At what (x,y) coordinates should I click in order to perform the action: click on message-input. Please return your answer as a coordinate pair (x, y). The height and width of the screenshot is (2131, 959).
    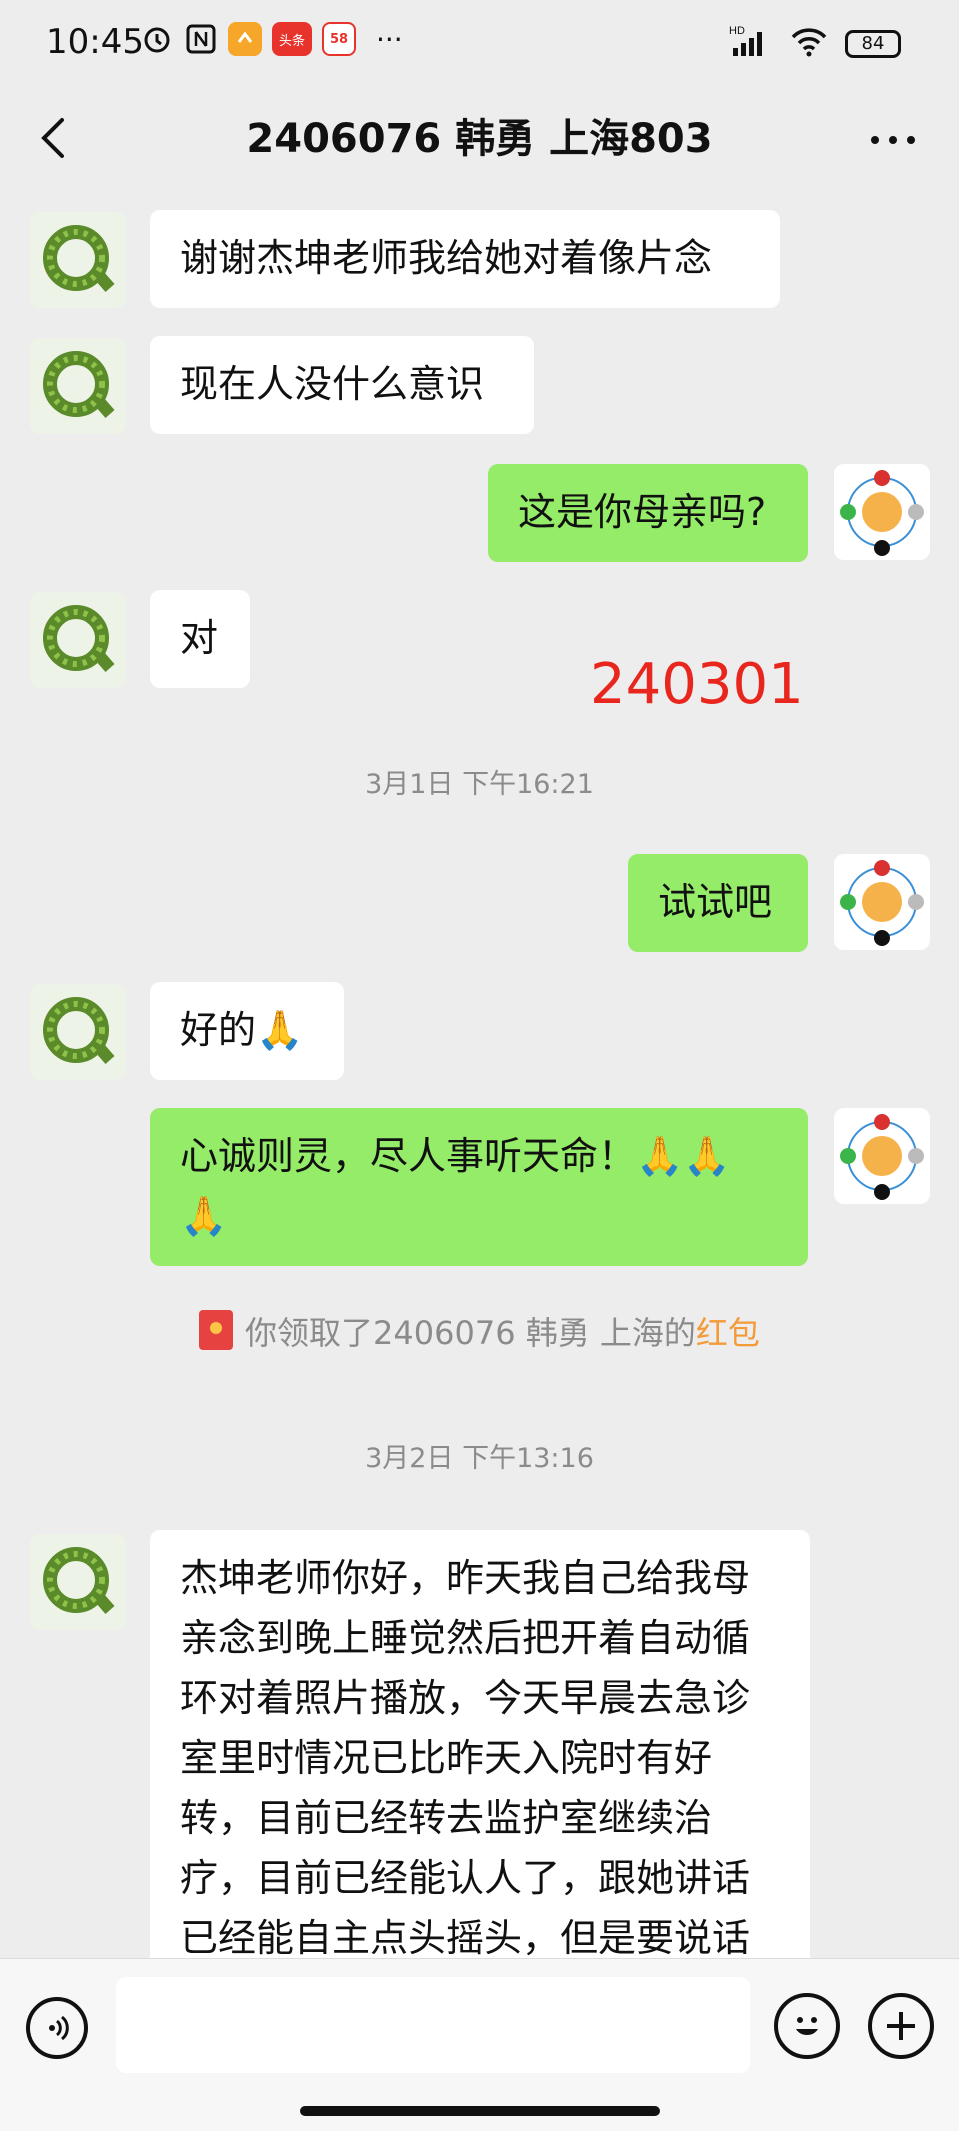
    Looking at the image, I should click on (433, 2025).